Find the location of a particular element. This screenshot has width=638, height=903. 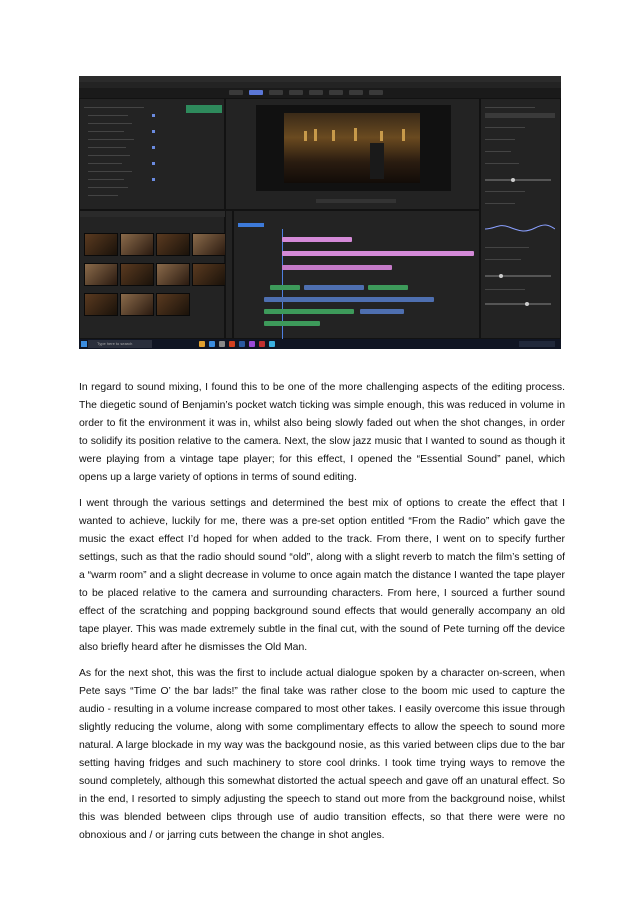

preset-dropdown is located at coordinates (520, 115).